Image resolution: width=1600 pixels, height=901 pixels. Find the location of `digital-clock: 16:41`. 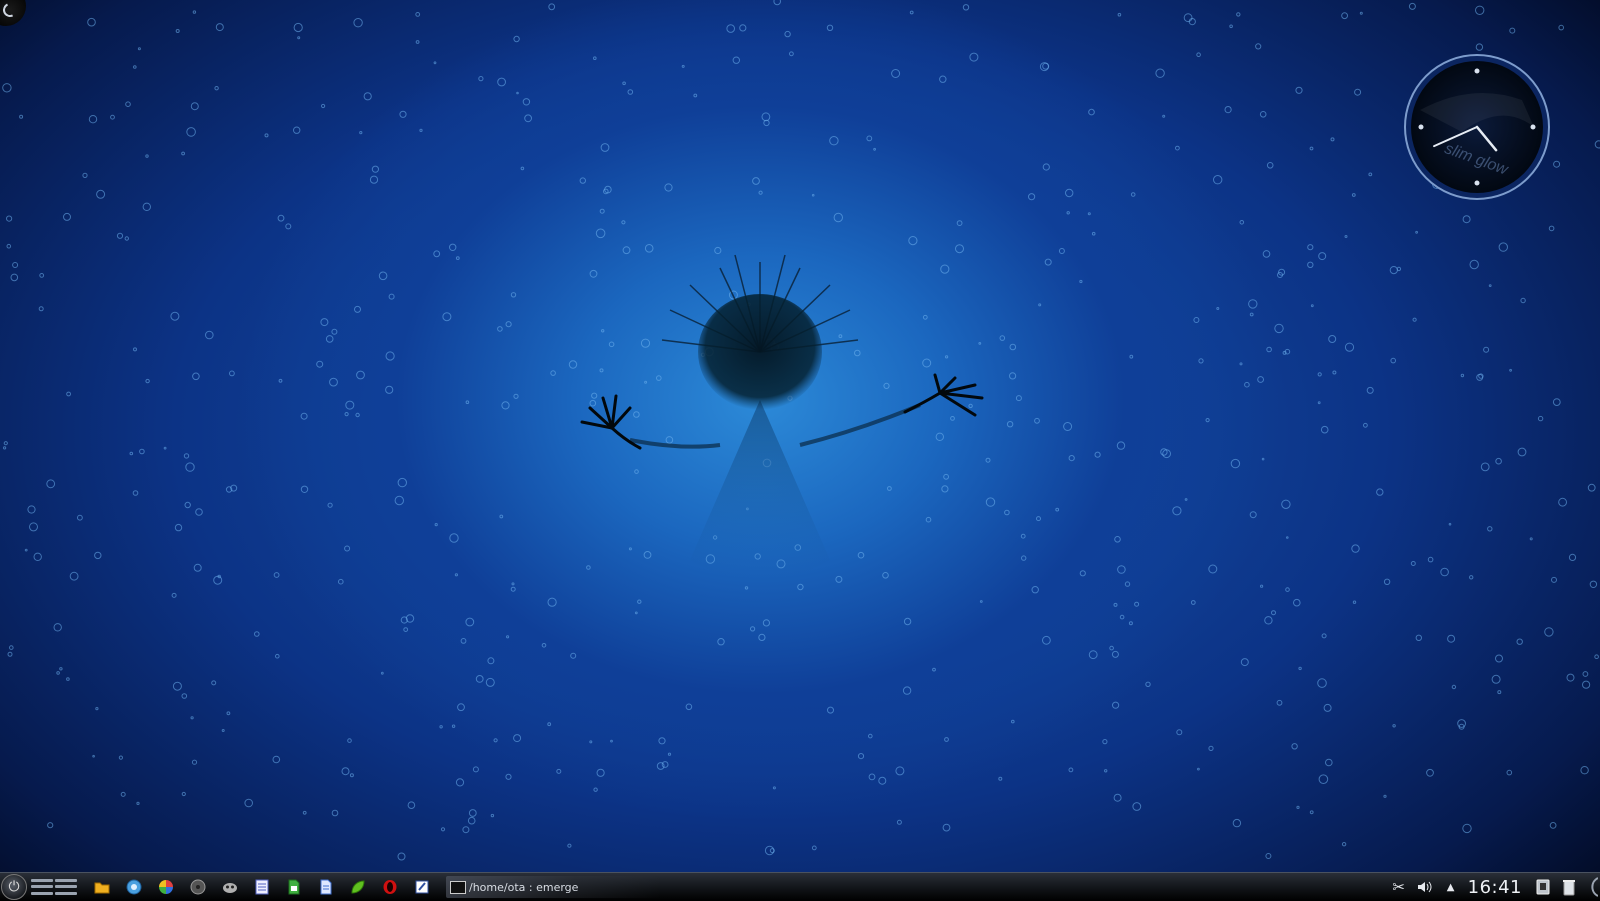

digital-clock: 16:41 is located at coordinates (1495, 887).